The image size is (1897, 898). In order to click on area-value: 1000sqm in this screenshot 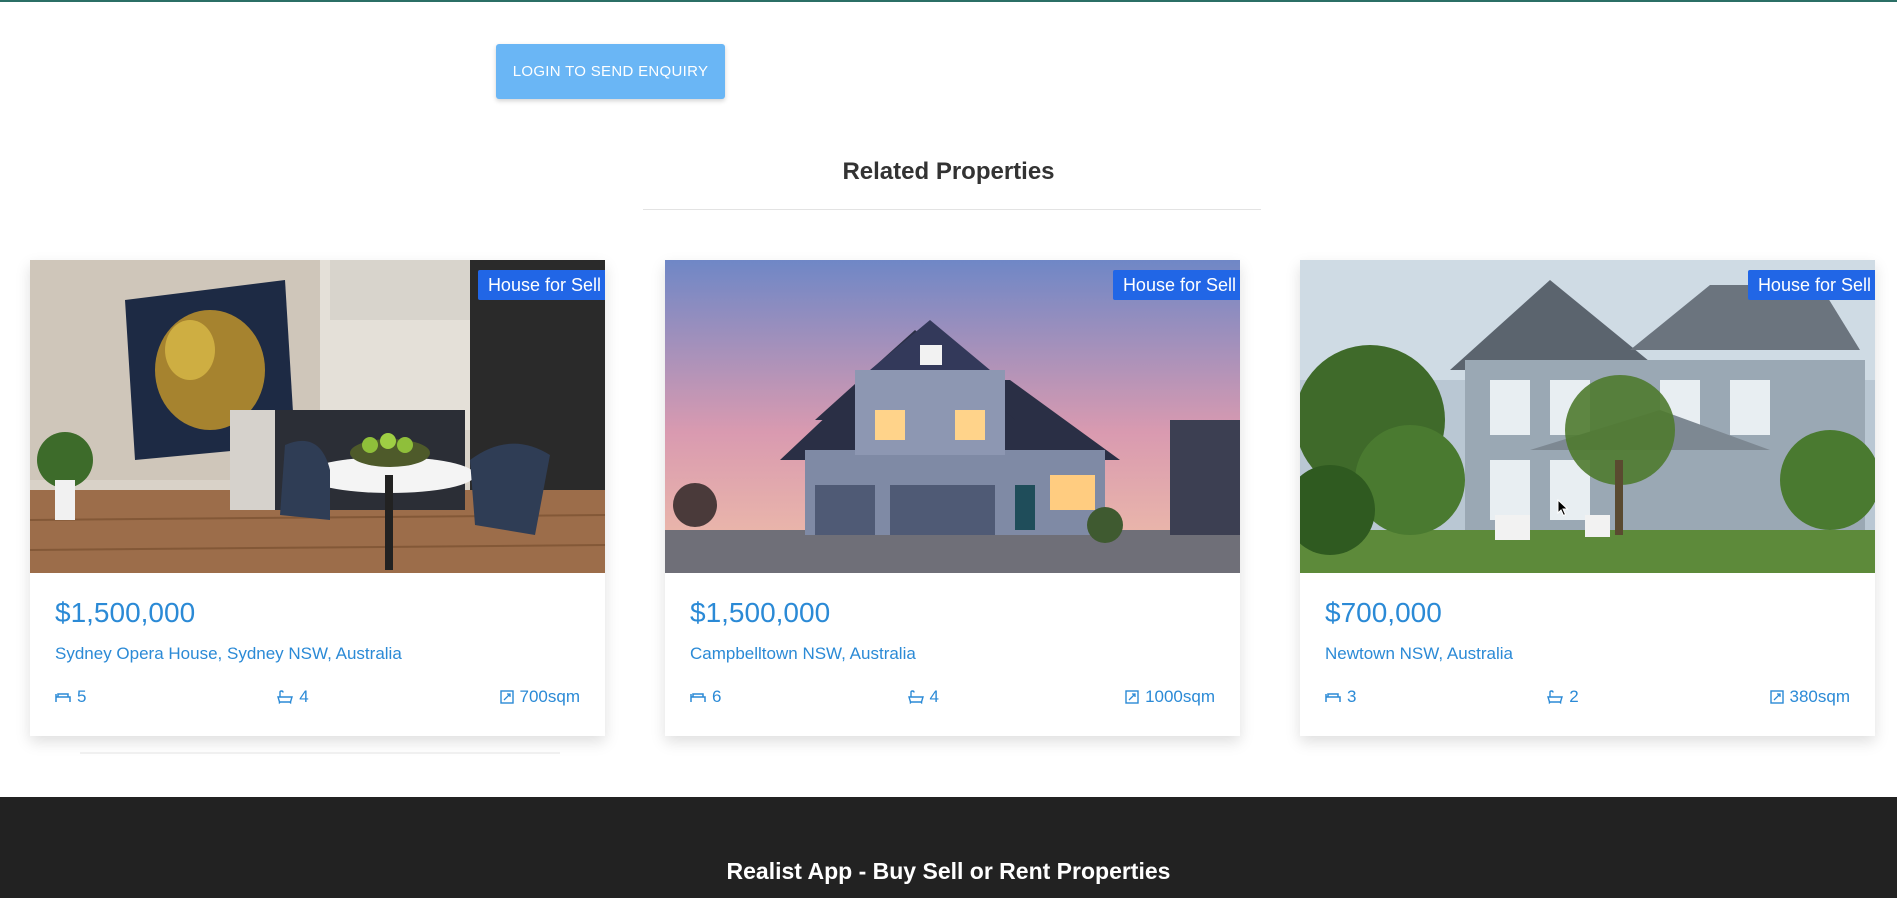, I will do `click(1180, 696)`.